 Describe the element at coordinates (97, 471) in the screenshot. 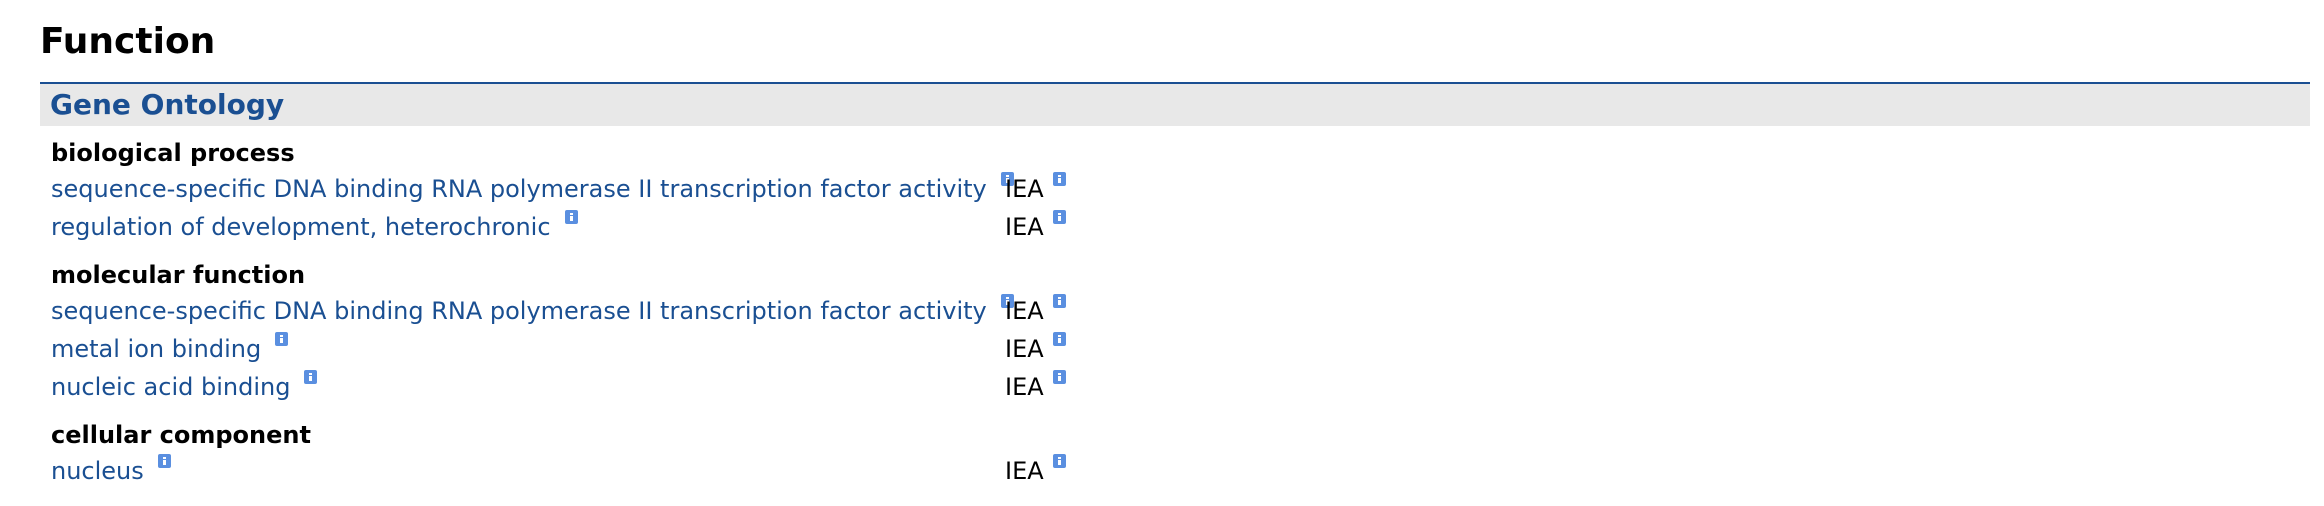

I see `go-term-label: nucleus` at that location.